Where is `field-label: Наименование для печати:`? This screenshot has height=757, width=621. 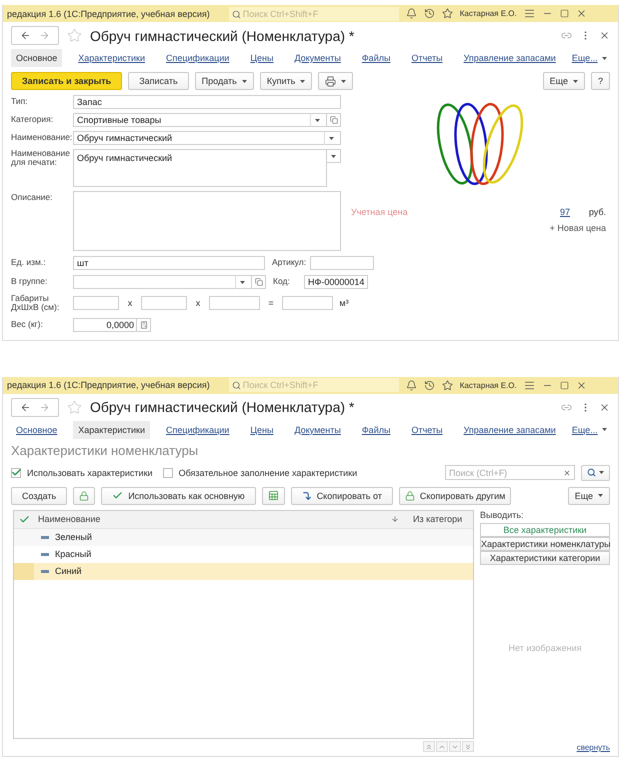
field-label: Наименование для печати: is located at coordinates (41, 158).